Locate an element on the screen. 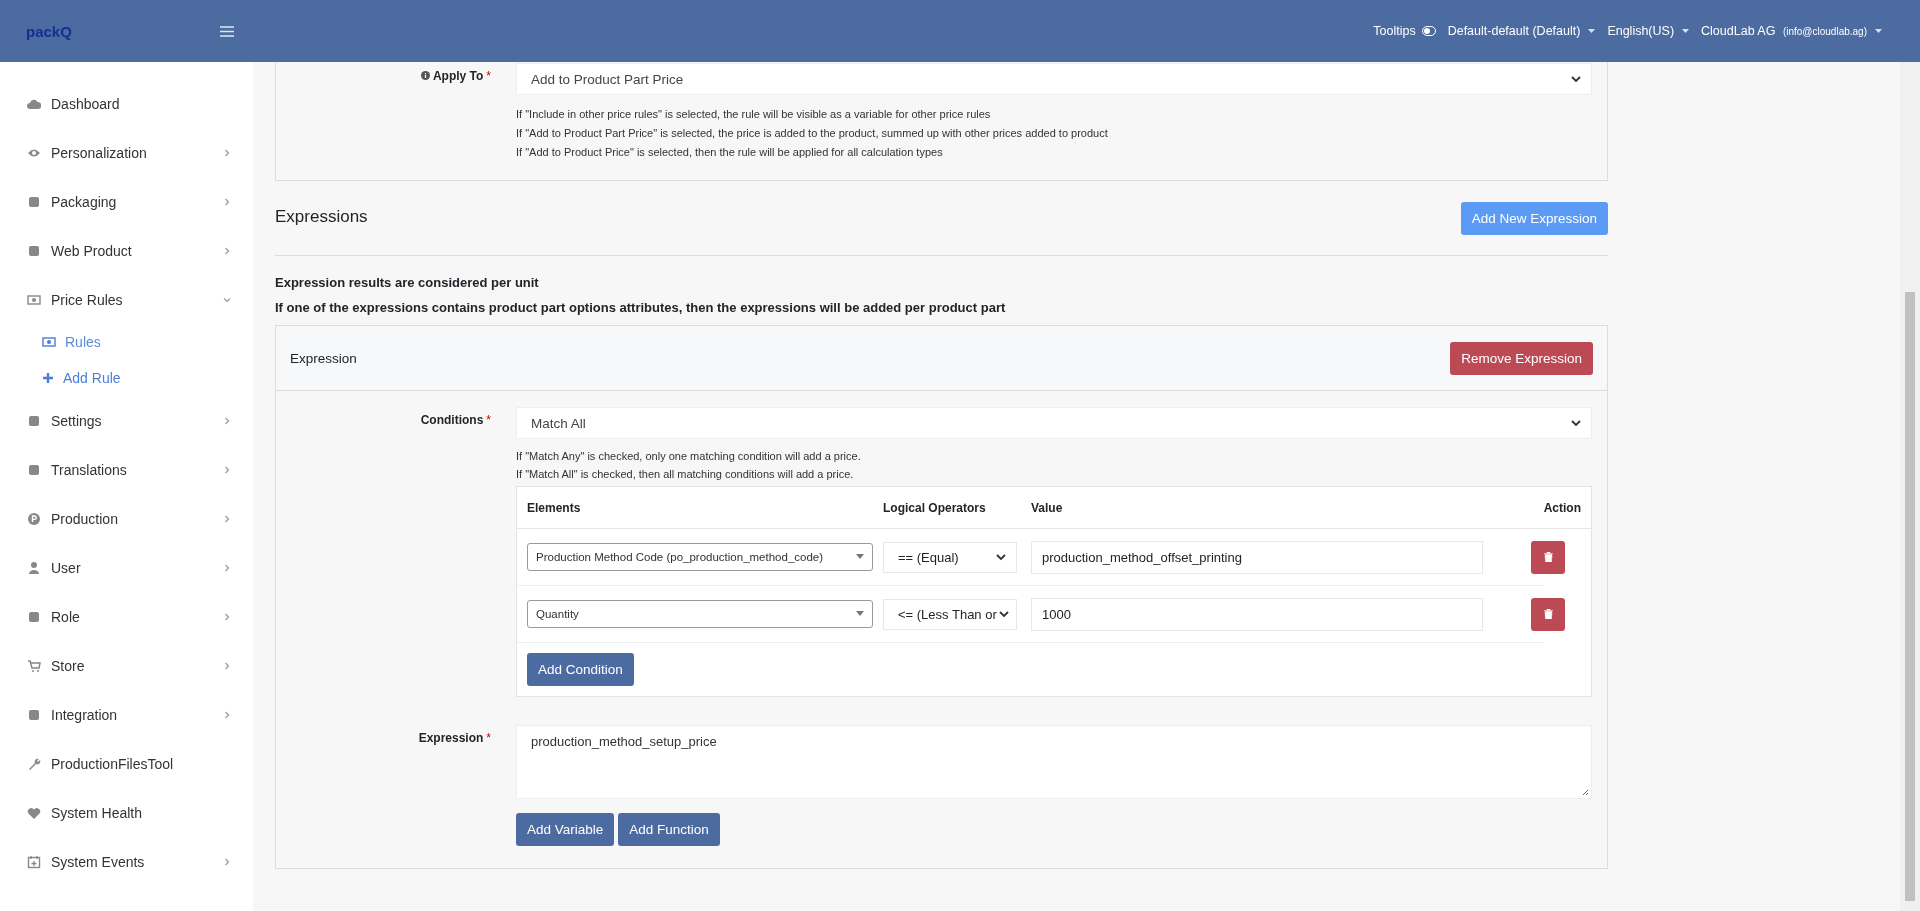  sidebar-item: System Events is located at coordinates (126, 861).